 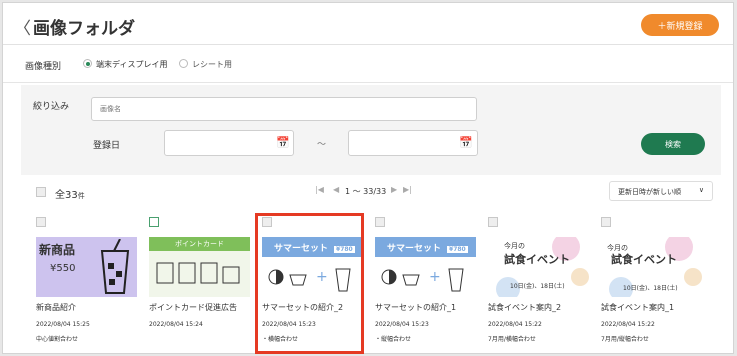 I want to click on radio-display, so click(x=87, y=63).